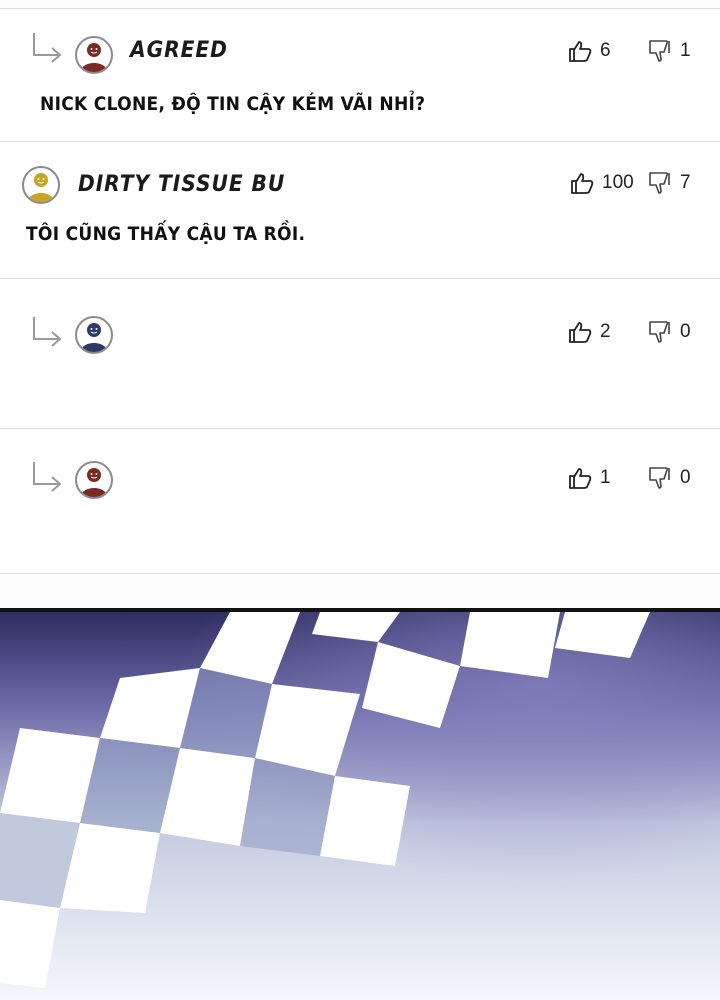 This screenshot has height=1000, width=720. Describe the element at coordinates (360, 501) in the screenshot. I see `comment-item: 1 0` at that location.